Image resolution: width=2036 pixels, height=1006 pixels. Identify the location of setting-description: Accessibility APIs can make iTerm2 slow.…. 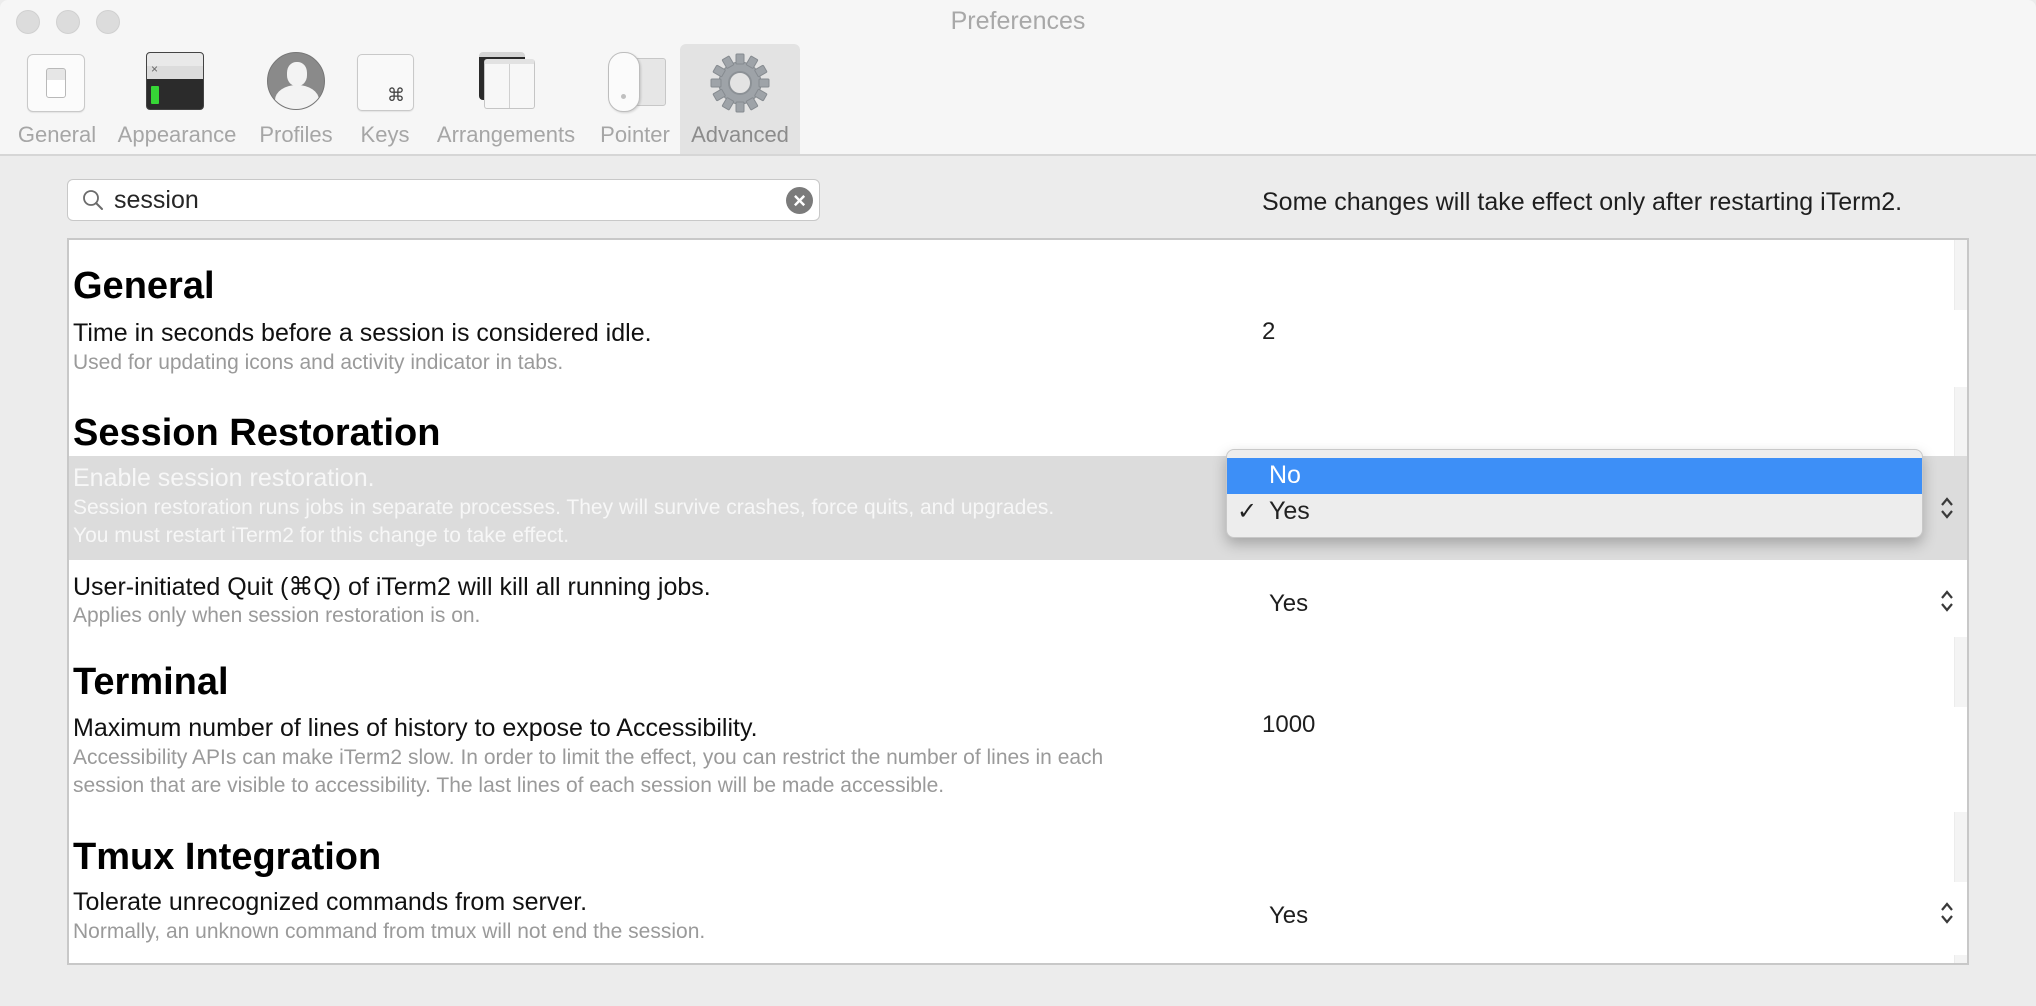
(588, 757).